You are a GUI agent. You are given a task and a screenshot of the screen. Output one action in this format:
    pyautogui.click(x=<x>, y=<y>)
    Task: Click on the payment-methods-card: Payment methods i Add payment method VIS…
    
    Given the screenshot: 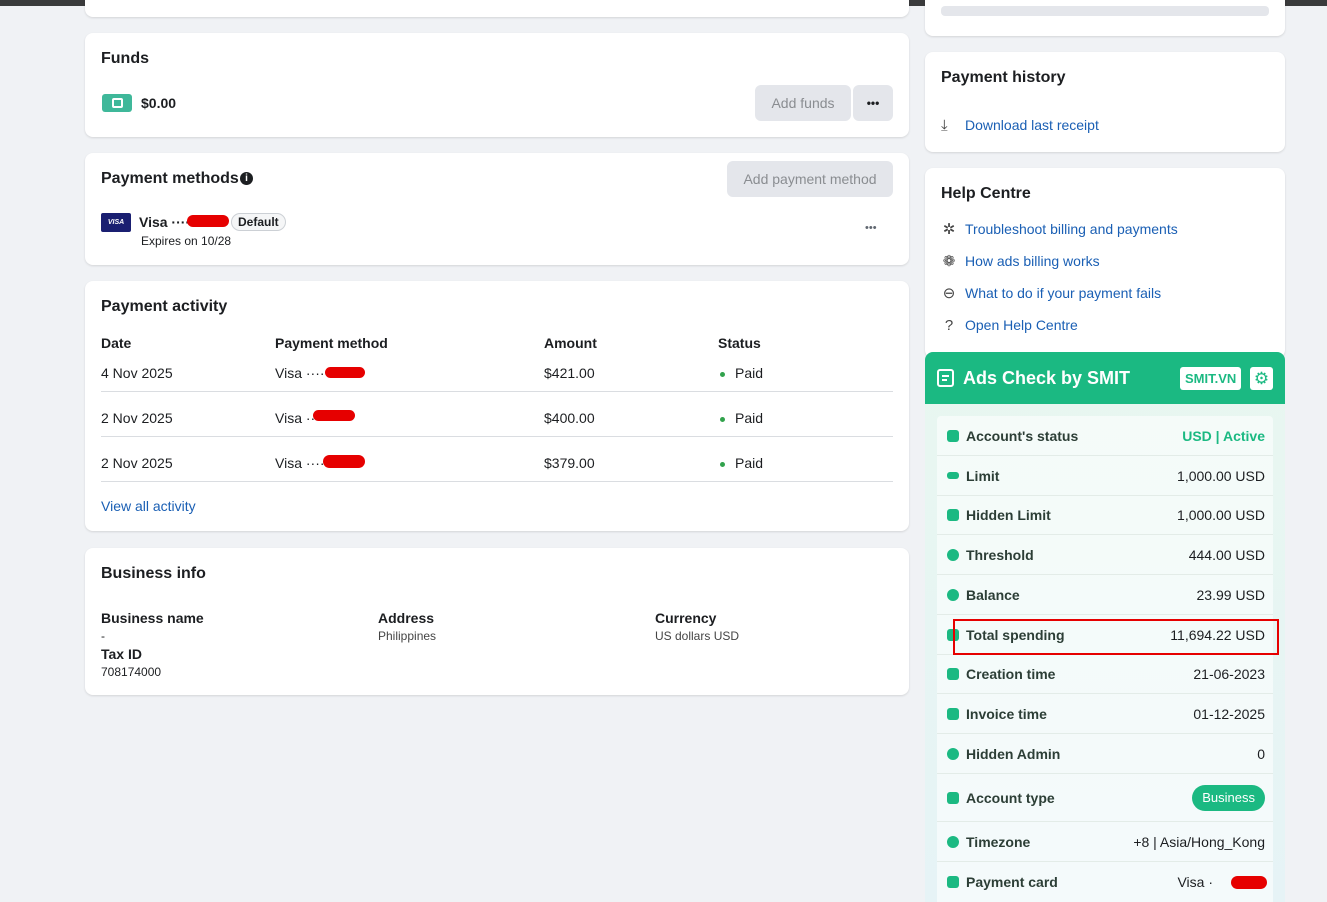 What is the action you would take?
    pyautogui.click(x=497, y=209)
    